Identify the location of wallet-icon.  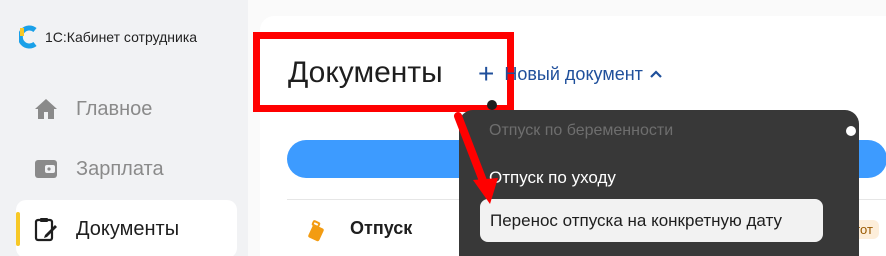
(46, 169).